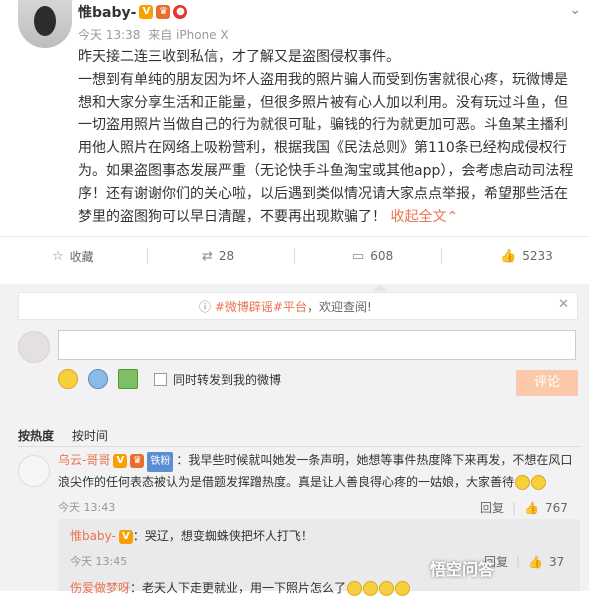 Image resolution: width=589 pixels, height=596 pixels. Describe the element at coordinates (169, 379) in the screenshot. I see `compose-toolbar: 同时转发到我的微博` at that location.